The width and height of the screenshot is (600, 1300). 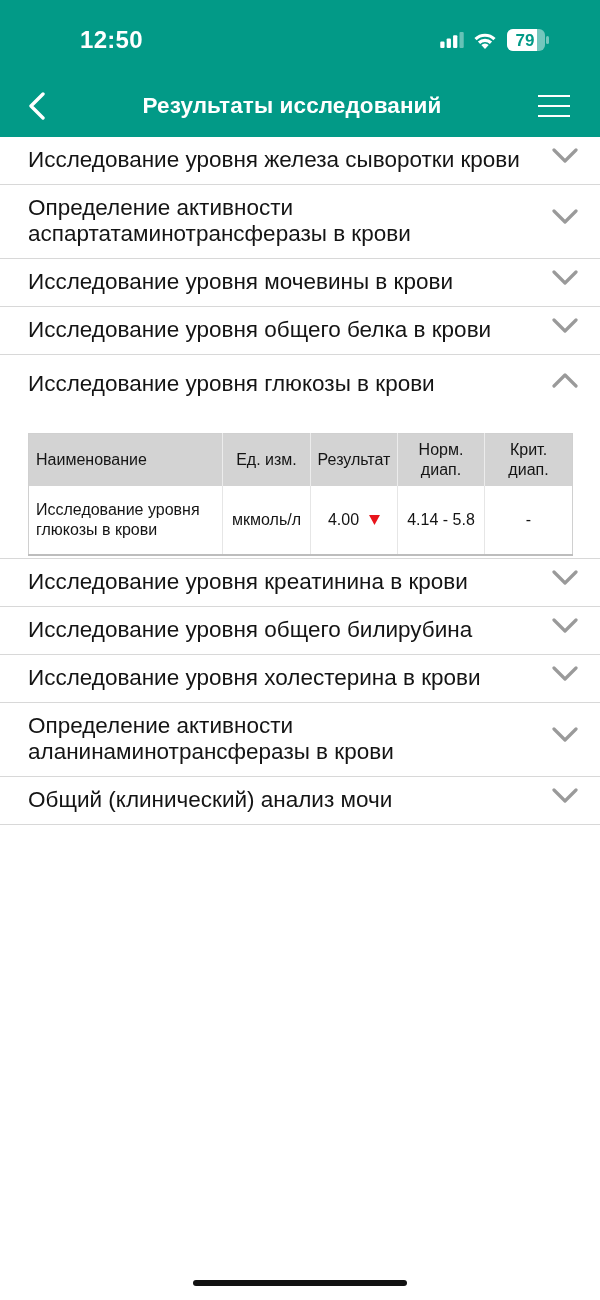 What do you see at coordinates (37, 106) in the screenshot?
I see `back-icon` at bounding box center [37, 106].